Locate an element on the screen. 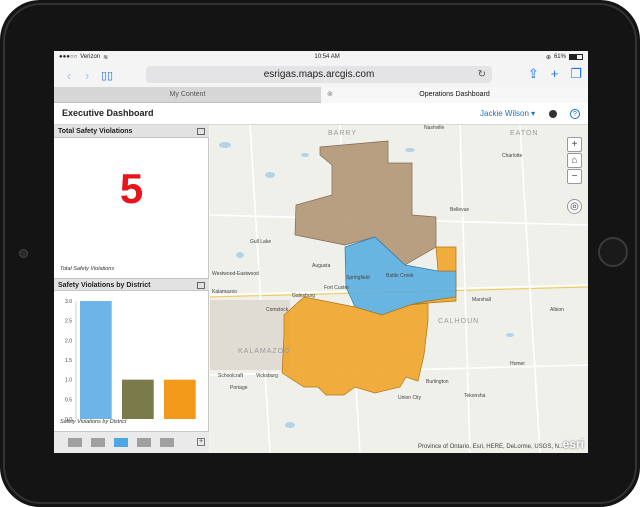 The height and width of the screenshot is (507, 640). add-widget-button: + is located at coordinates (201, 442).